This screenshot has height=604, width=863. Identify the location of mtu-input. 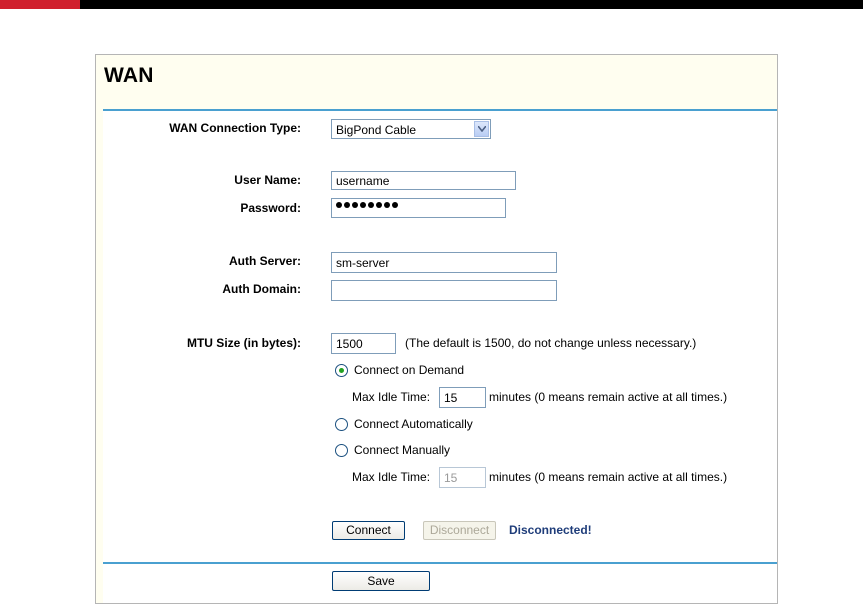
(363, 343).